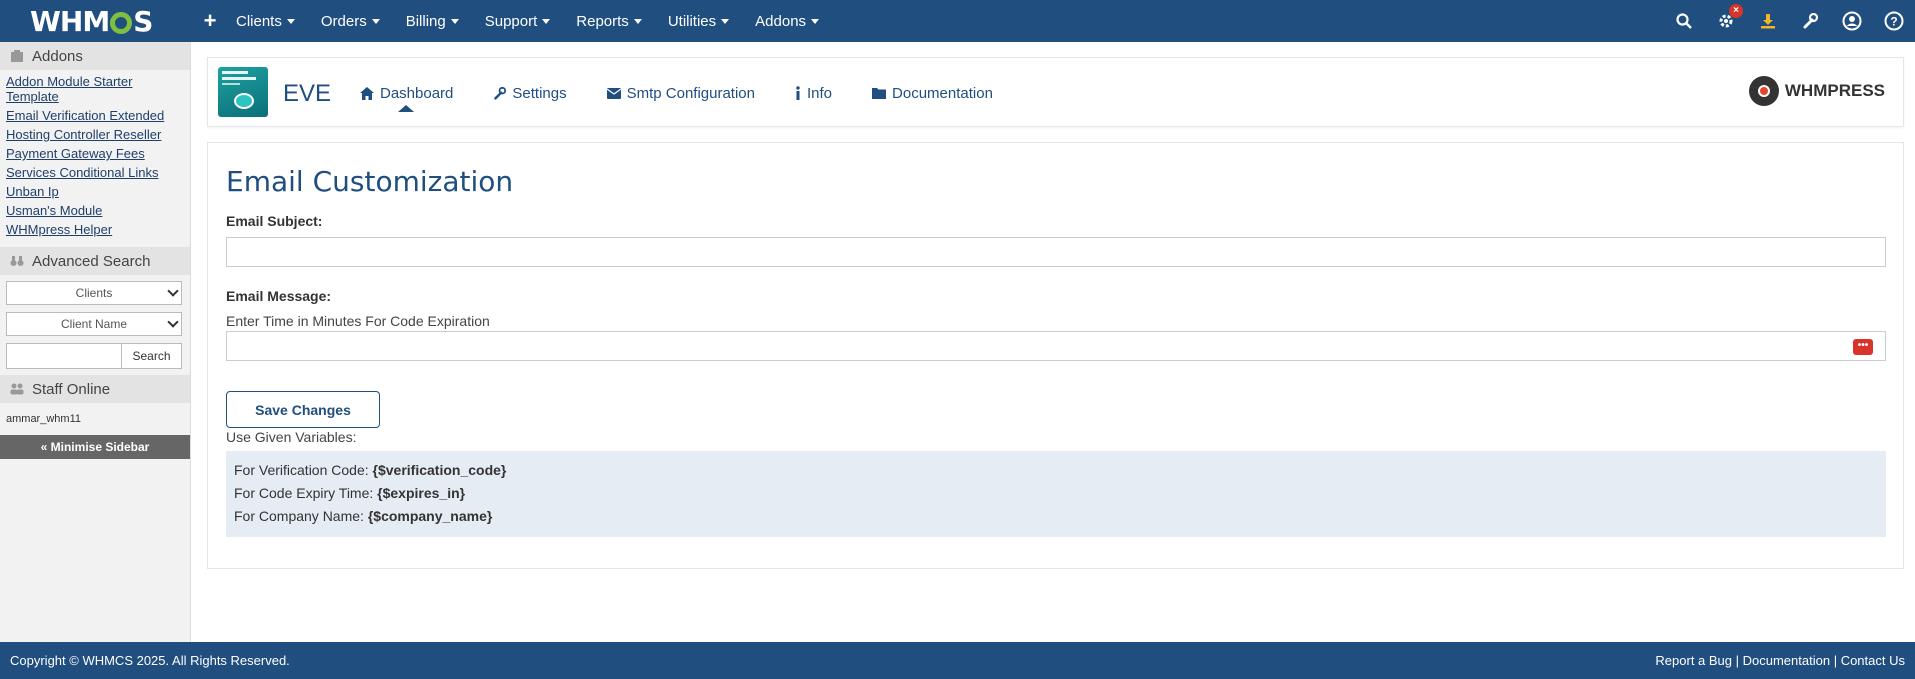  I want to click on home-icon, so click(367, 93).